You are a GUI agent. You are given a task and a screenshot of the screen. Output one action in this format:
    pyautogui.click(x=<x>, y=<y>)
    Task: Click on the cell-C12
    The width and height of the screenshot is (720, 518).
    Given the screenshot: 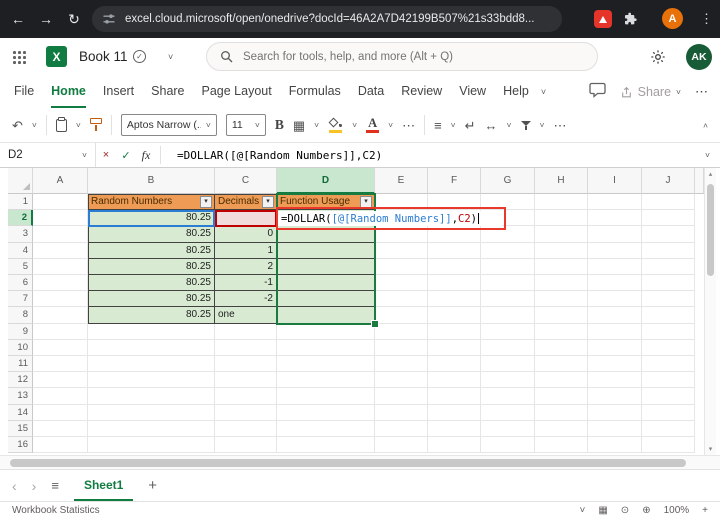 What is the action you would take?
    pyautogui.click(x=246, y=380)
    